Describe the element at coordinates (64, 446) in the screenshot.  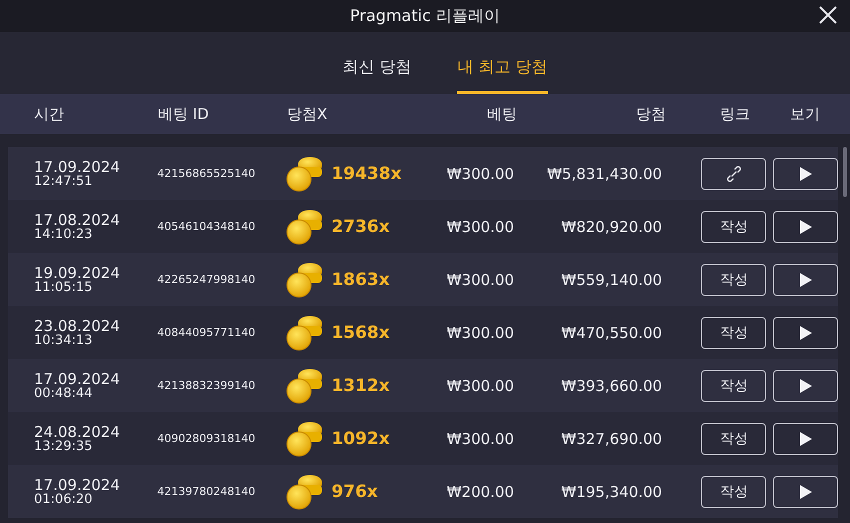
I see `time-text: 13:29:35` at that location.